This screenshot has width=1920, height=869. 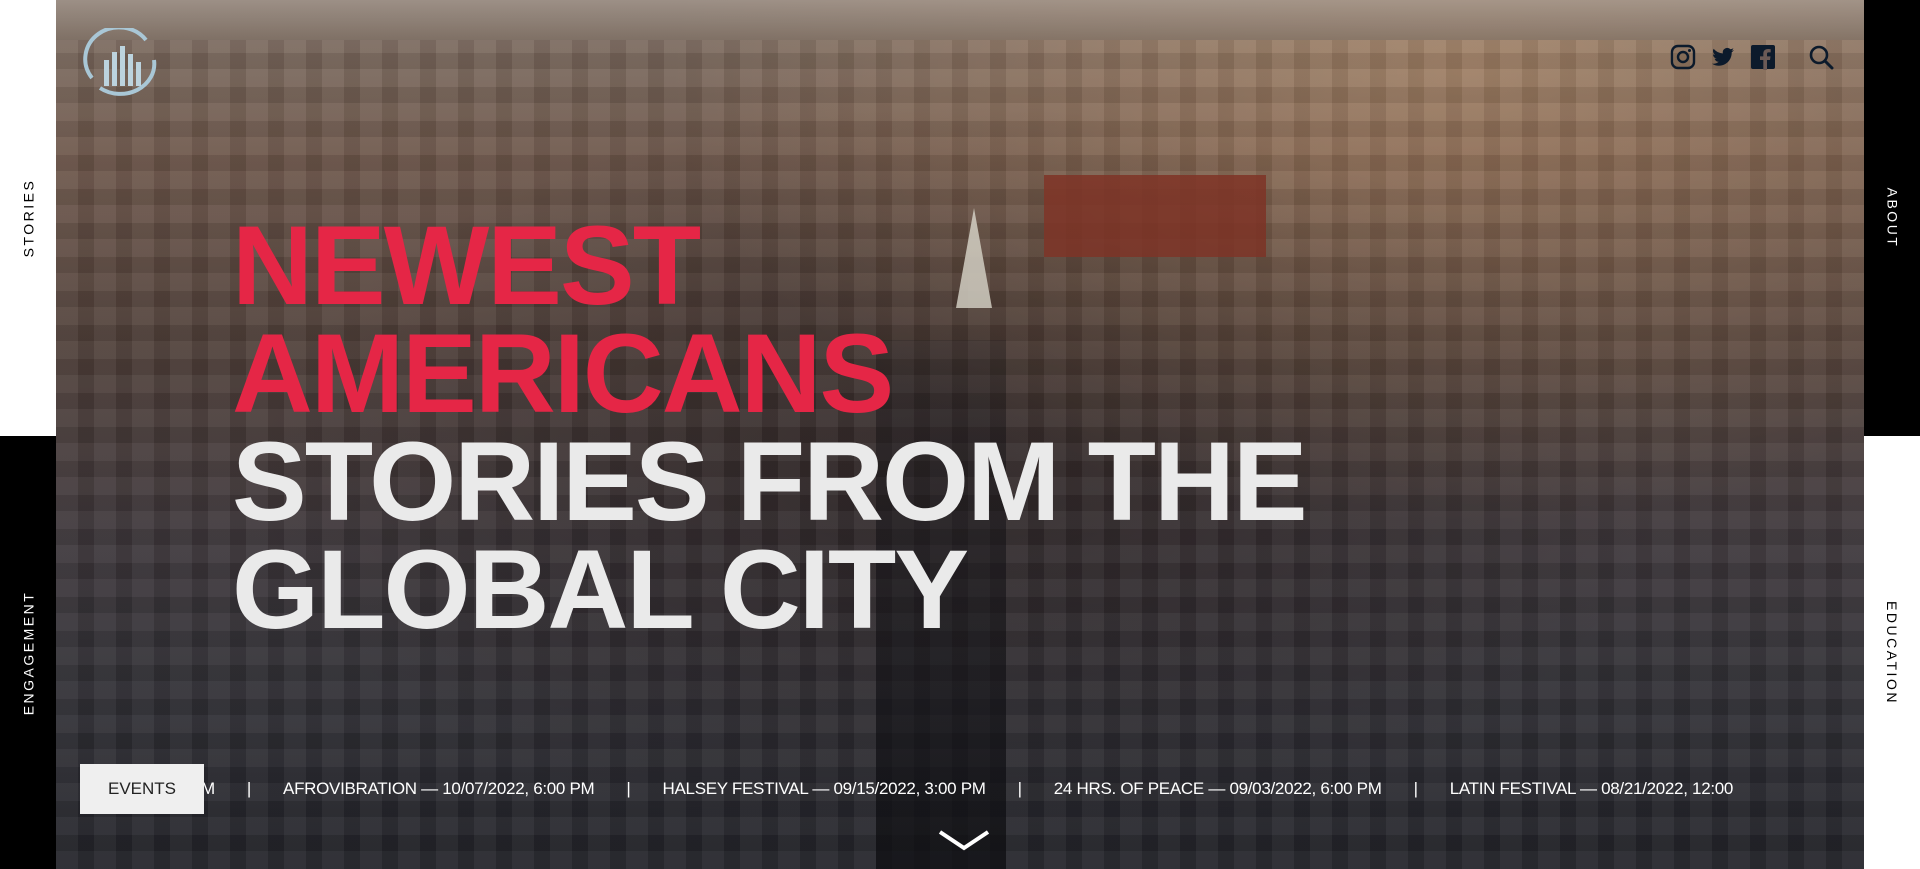 What do you see at coordinates (439, 789) in the screenshot?
I see `event-item: AFROVIBRATION — 10/07/2022, 6:00 PM` at bounding box center [439, 789].